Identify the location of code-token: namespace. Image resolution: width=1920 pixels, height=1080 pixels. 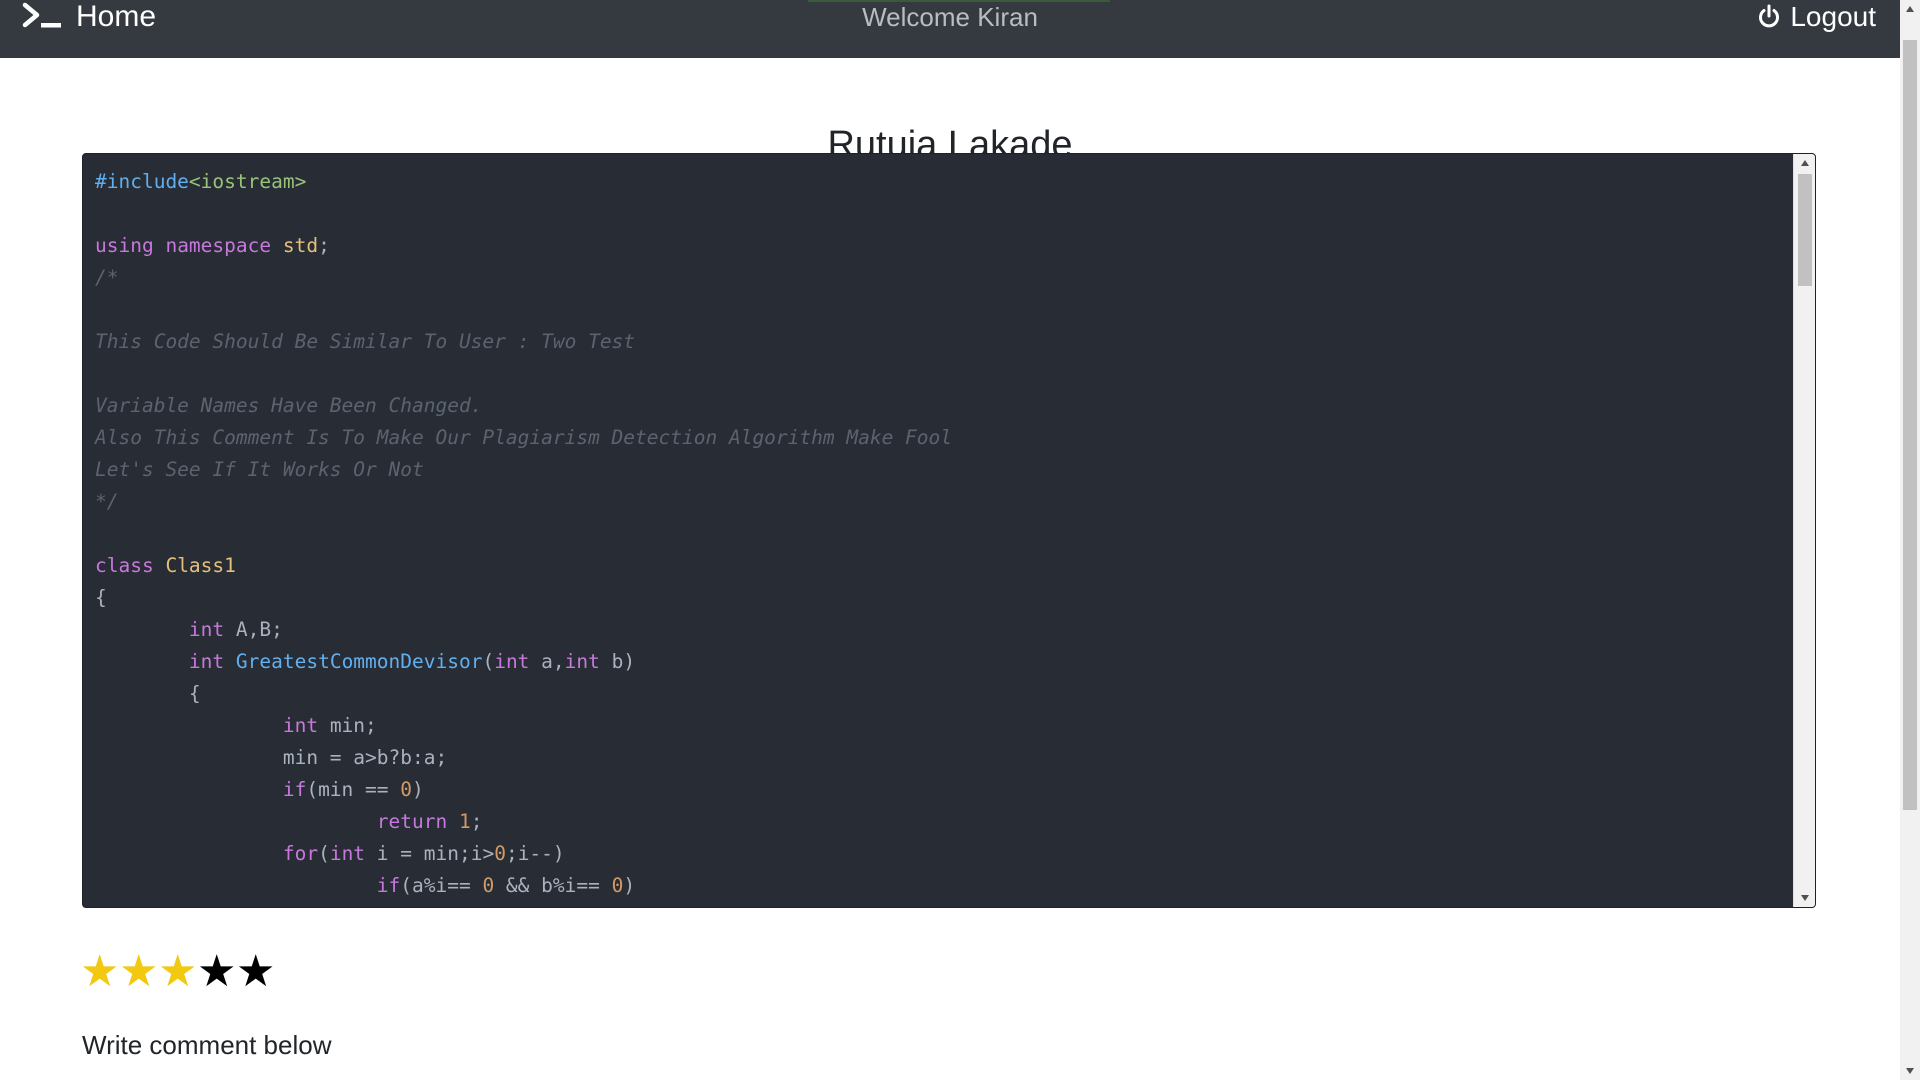
(218, 245).